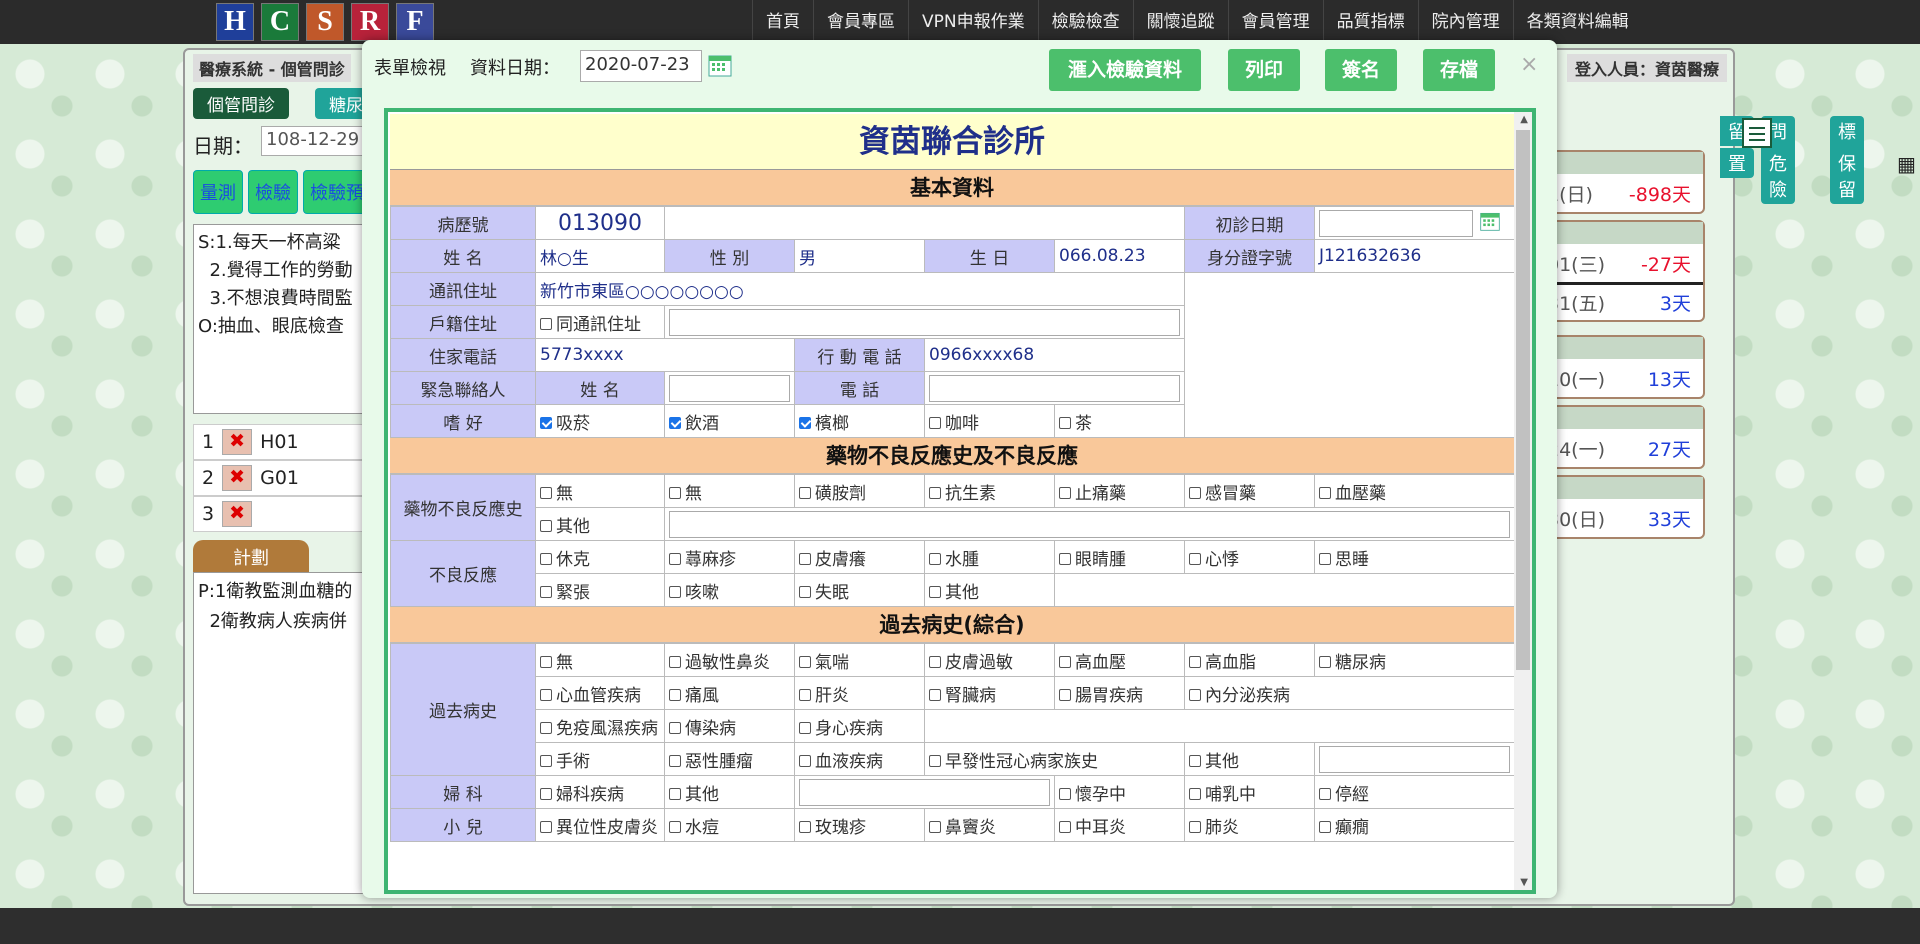  What do you see at coordinates (1523, 400) in the screenshot?
I see `scroll-thumb` at bounding box center [1523, 400].